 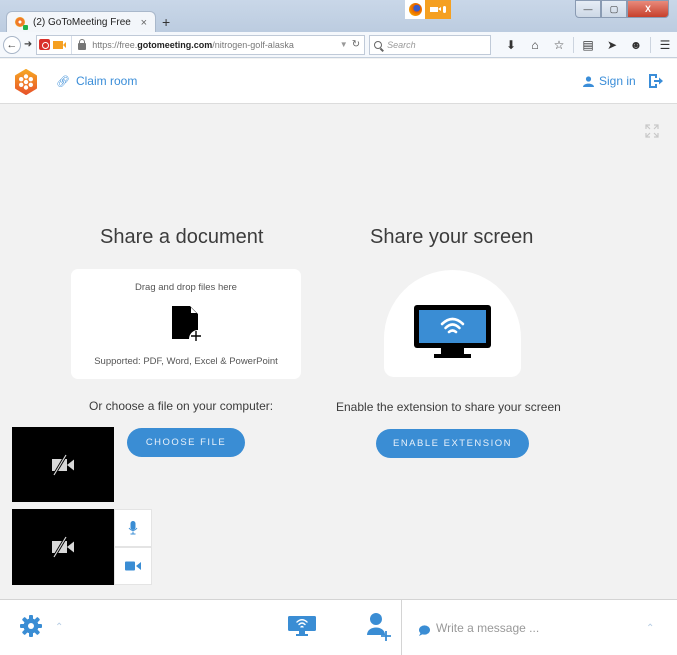 I want to click on tab-title: (2) GoToMeeting Free, so click(x=82, y=22).